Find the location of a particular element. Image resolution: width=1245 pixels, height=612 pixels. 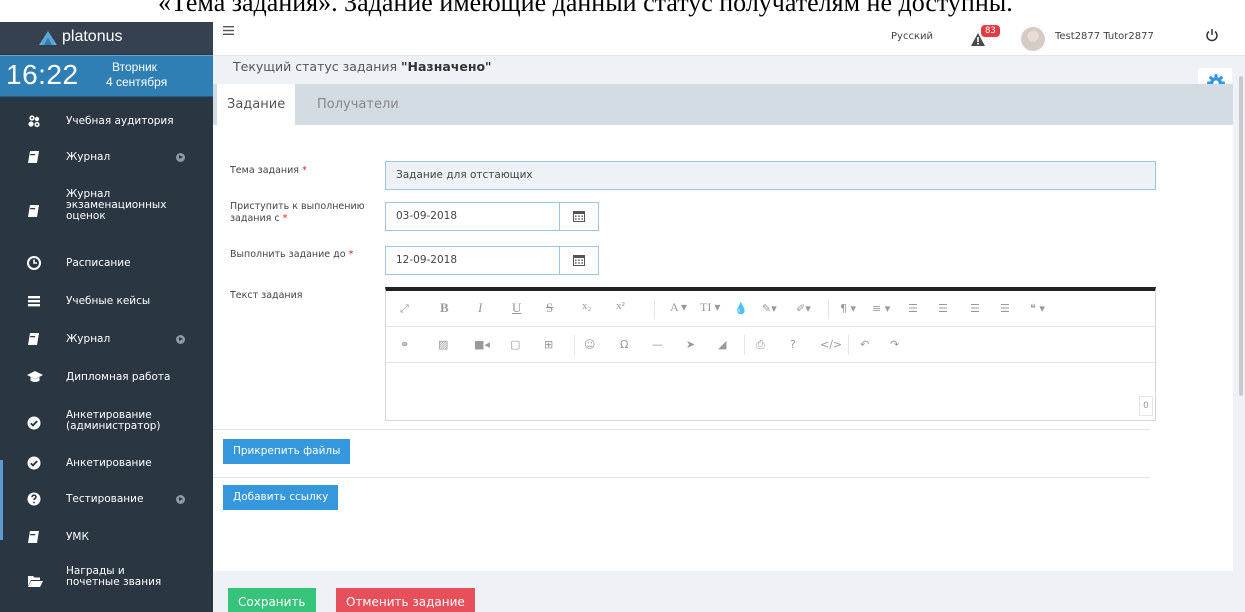

sidebar-item-awards: Награды и почетные звания is located at coordinates (106, 579).